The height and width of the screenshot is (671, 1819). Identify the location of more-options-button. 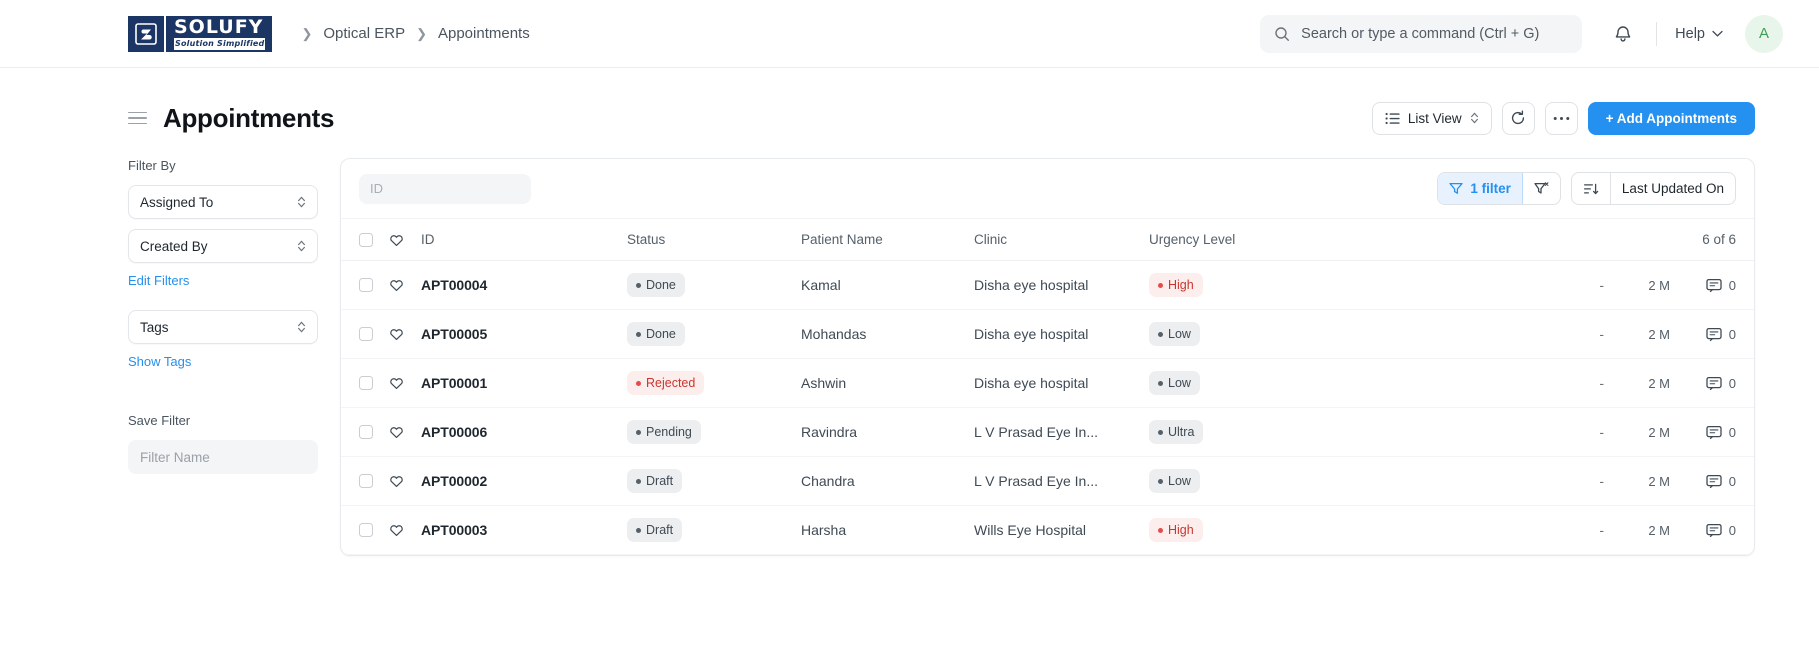
(1561, 118).